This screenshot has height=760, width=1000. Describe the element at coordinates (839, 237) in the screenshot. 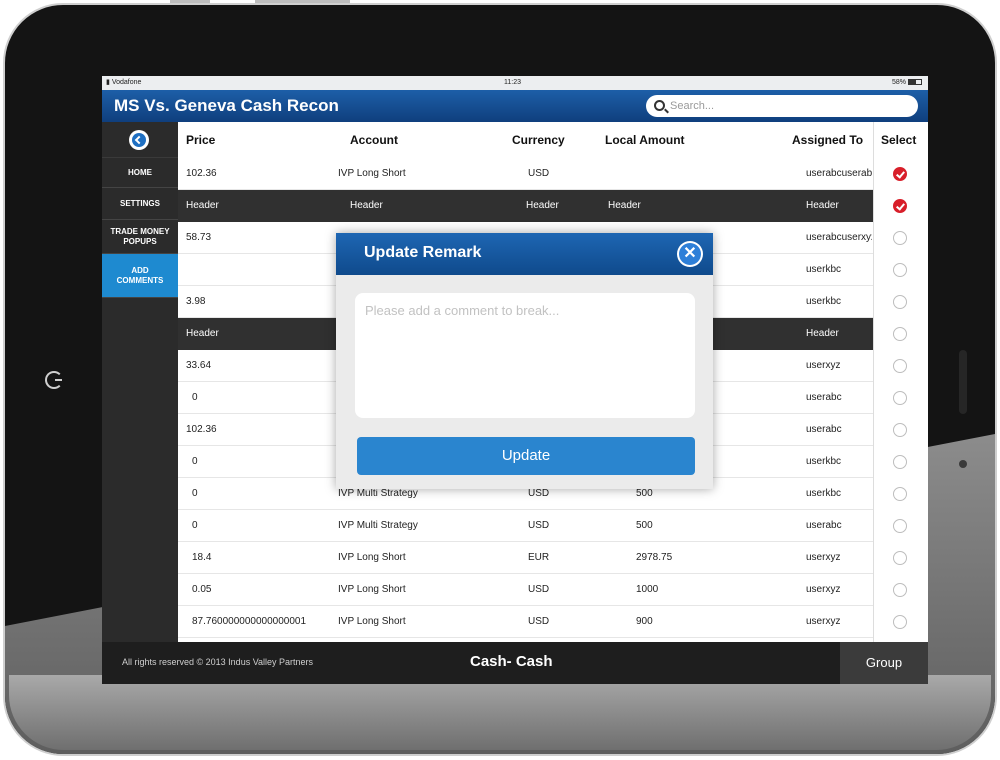

I see `cell-assigned-to: userabcuserxyz` at that location.